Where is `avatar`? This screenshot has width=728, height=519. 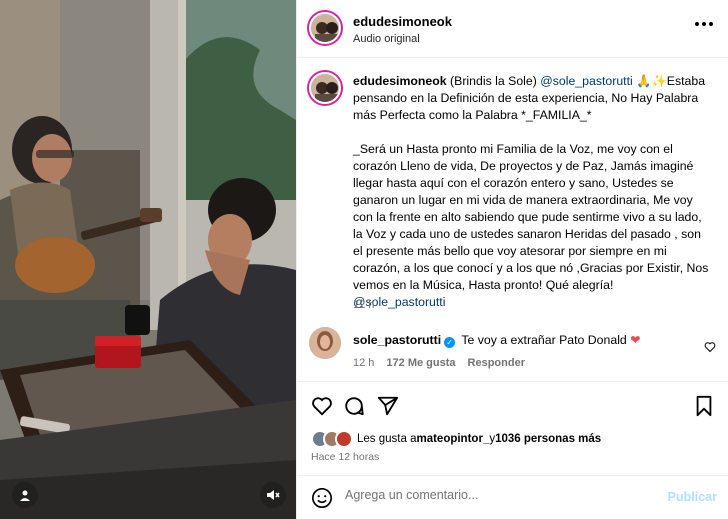
avatar is located at coordinates (325, 28).